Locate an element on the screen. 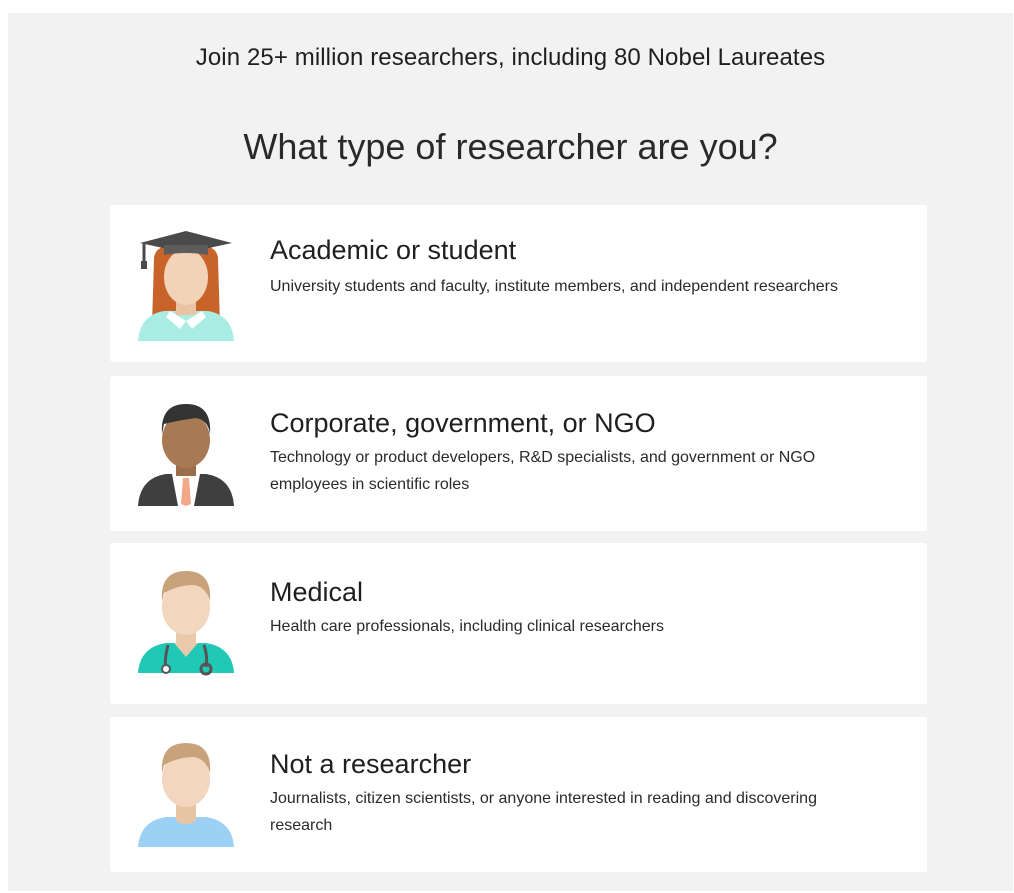 Image resolution: width=1014 pixels, height=893 pixels. non-researcher-avatar-icon is located at coordinates (186, 793).